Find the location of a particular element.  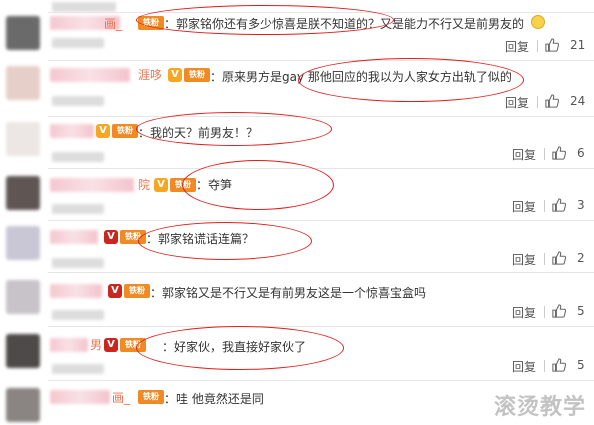

watermark: 滚烫教学 is located at coordinates (539, 407).